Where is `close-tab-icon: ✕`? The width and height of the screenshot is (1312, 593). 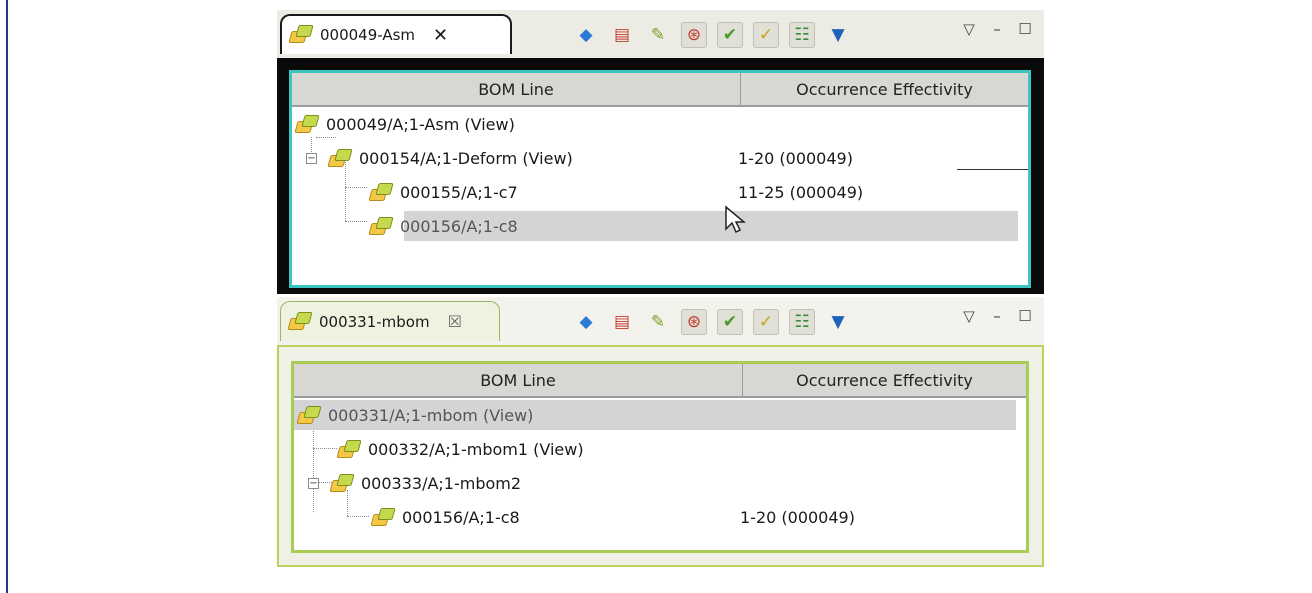
close-tab-icon: ✕ is located at coordinates (440, 35).